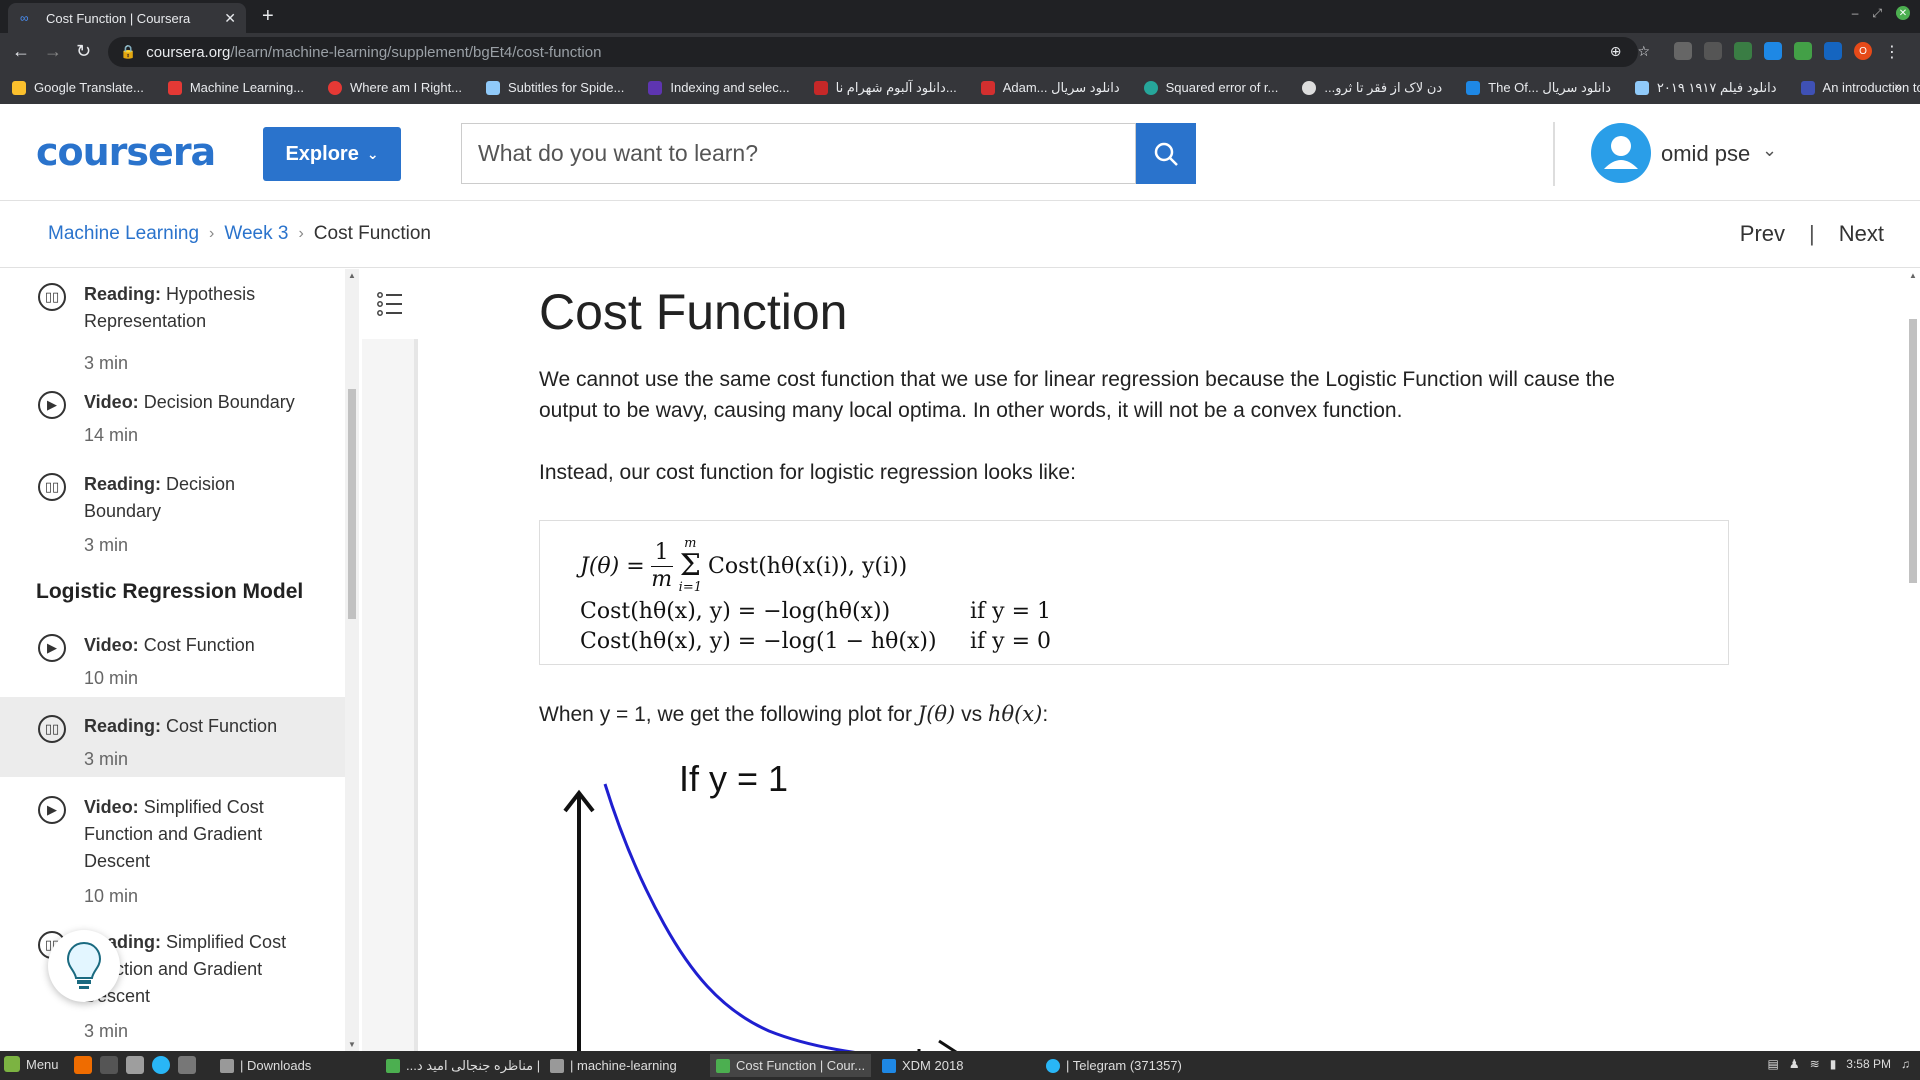 This screenshot has width=1920, height=1080. I want to click on sidebar-item-title: Video: Decision Boundary, so click(189, 402).